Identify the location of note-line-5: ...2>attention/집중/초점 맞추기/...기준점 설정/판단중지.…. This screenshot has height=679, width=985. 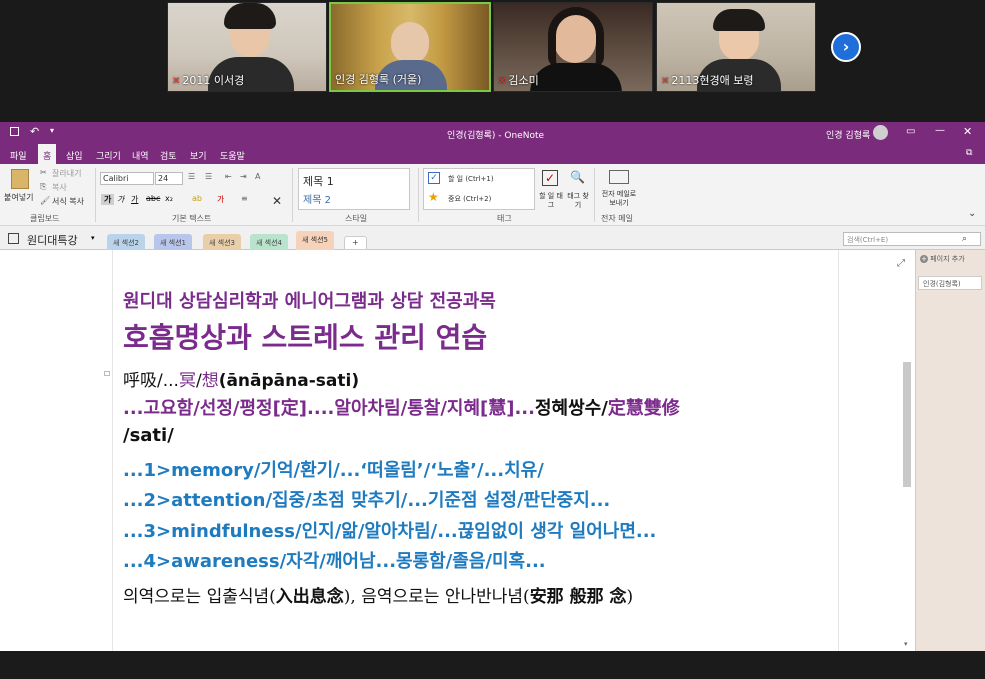
(366, 499).